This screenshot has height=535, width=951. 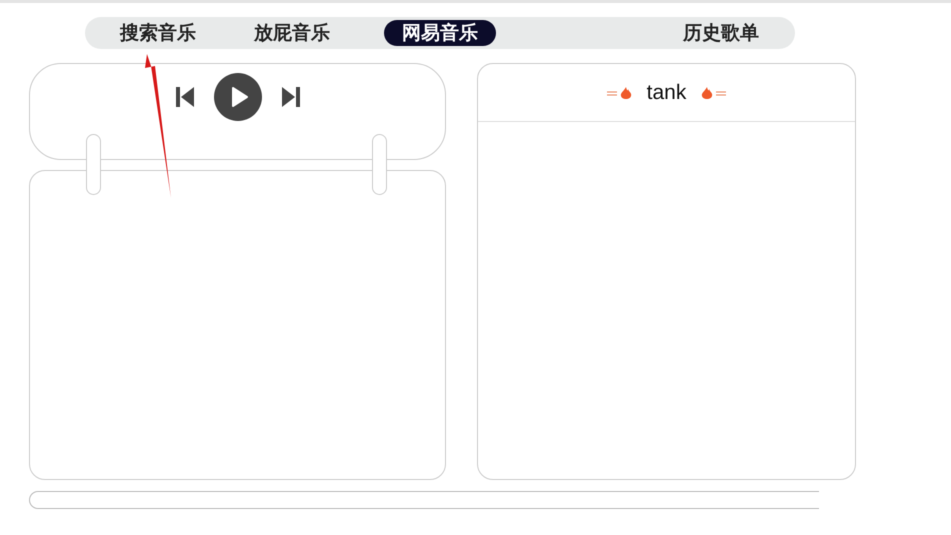 What do you see at coordinates (238, 97) in the screenshot?
I see `play-icon` at bounding box center [238, 97].